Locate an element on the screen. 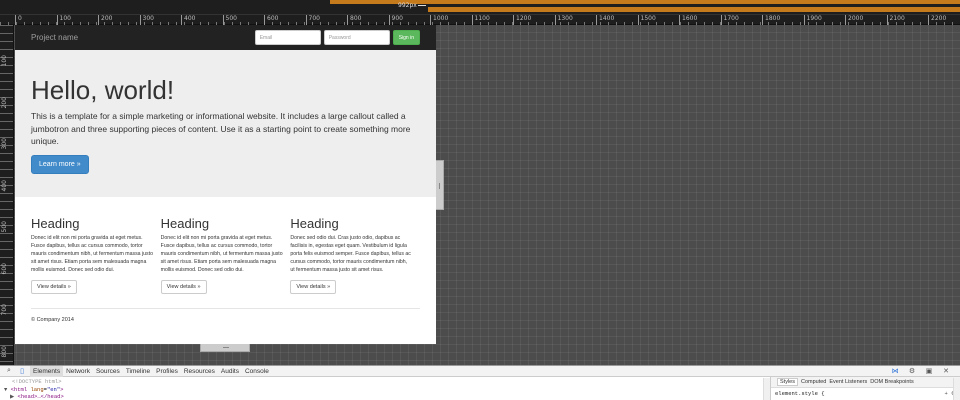 The image size is (960, 400). ruler-tick-label: 1500 is located at coordinates (646, 20).